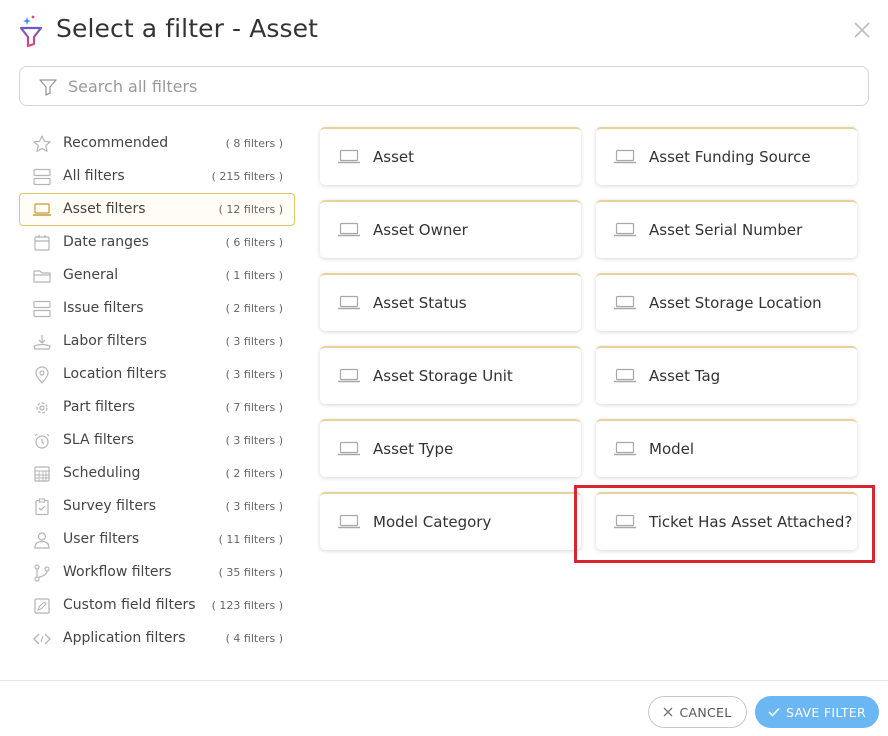 The image size is (888, 736). I want to click on sidebar-item-scheduling: Scheduling ( 2 filters ), so click(157, 473).